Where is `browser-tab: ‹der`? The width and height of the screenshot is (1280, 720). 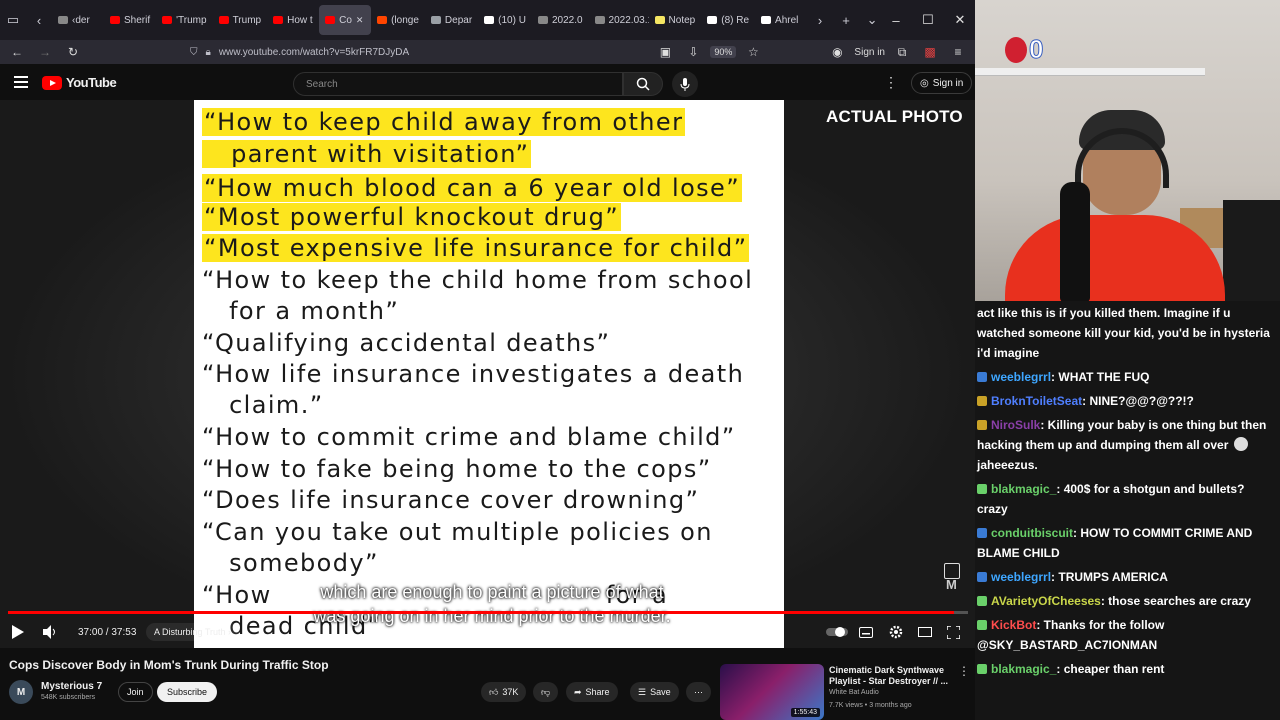 browser-tab: ‹der is located at coordinates (78, 20).